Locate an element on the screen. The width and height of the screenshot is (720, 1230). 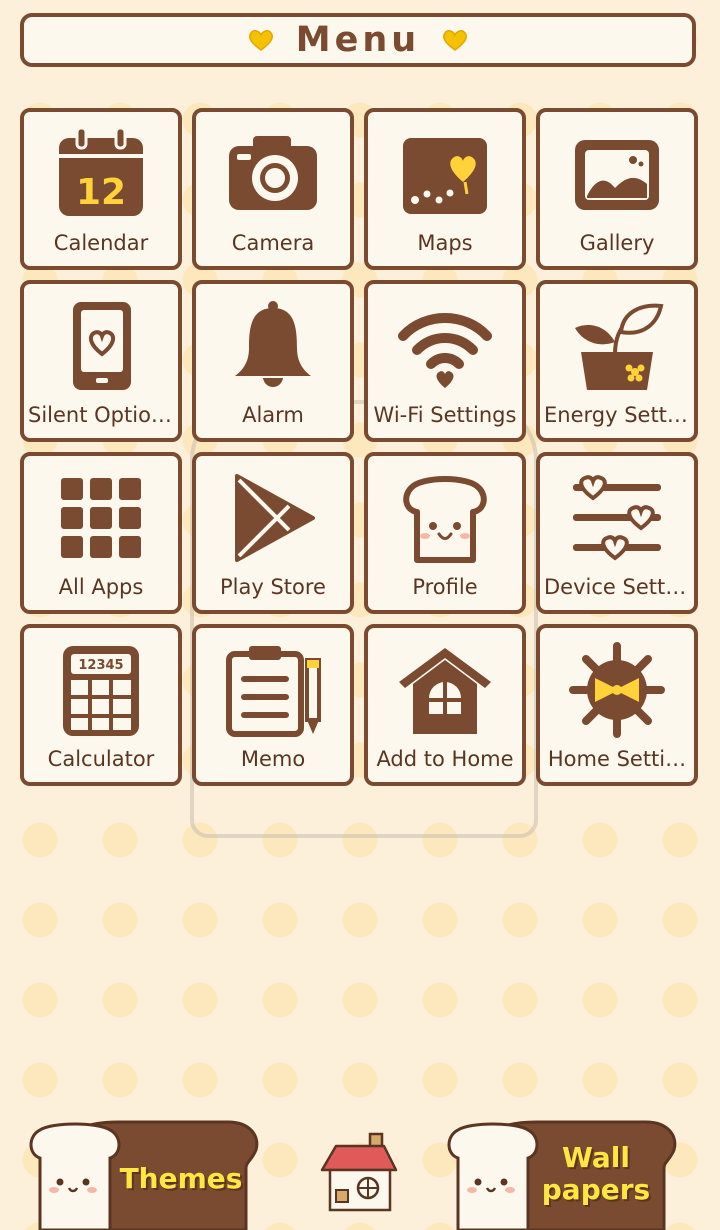
tile-label: Add to Home is located at coordinates (445, 759).